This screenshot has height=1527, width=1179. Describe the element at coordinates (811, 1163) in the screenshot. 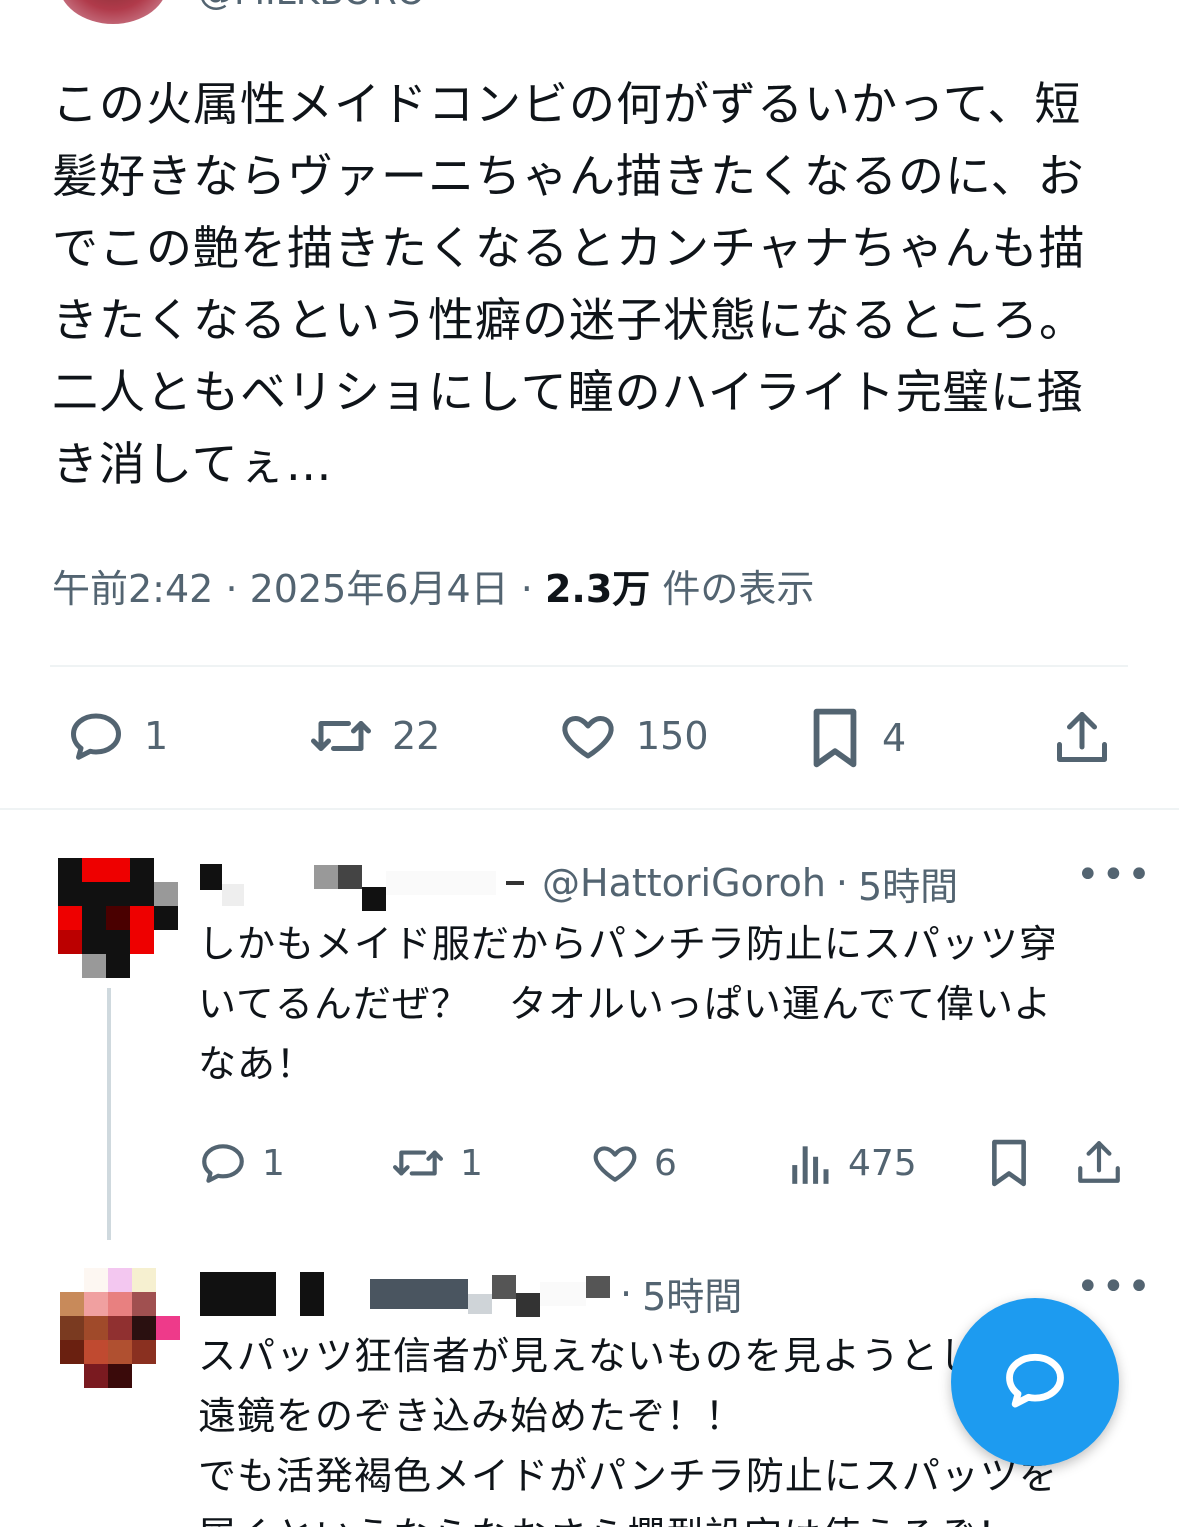

I see `views-icon` at that location.